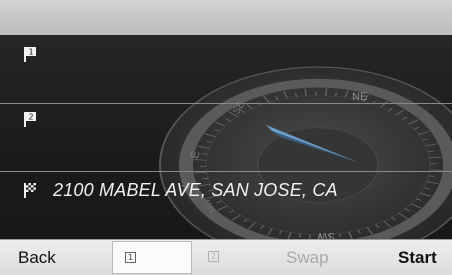 Image resolution: width=452 pixels, height=275 pixels. Describe the element at coordinates (226, 17) in the screenshot. I see `title-bar` at that location.